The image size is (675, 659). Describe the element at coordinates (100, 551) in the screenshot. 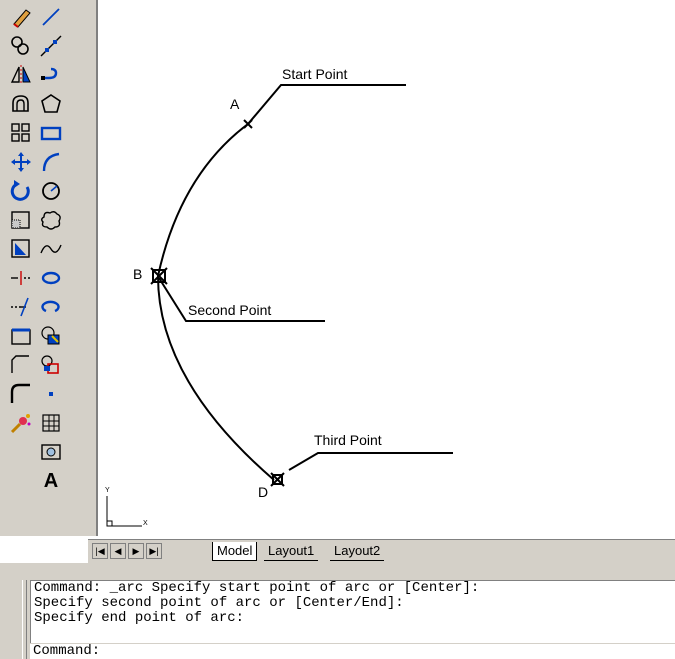

I see `first-tab-button: |◀` at that location.